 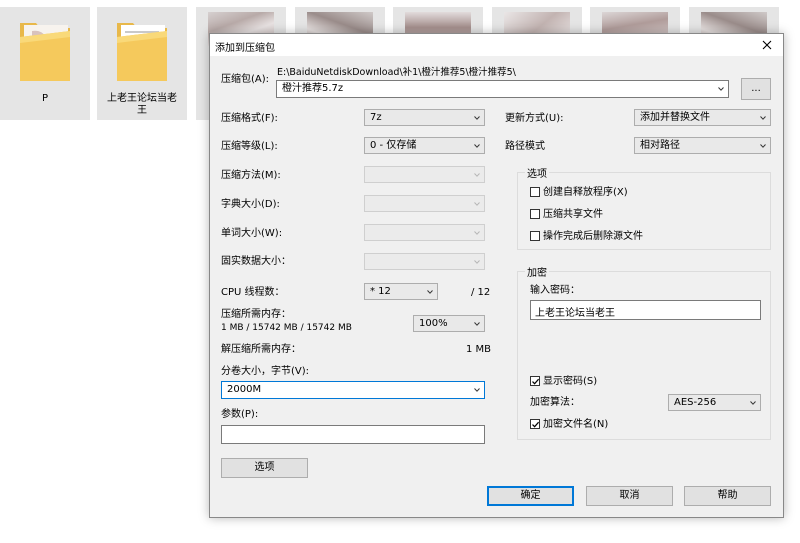 I want to click on show-password-label: 显示密码(S), so click(x=570, y=381).